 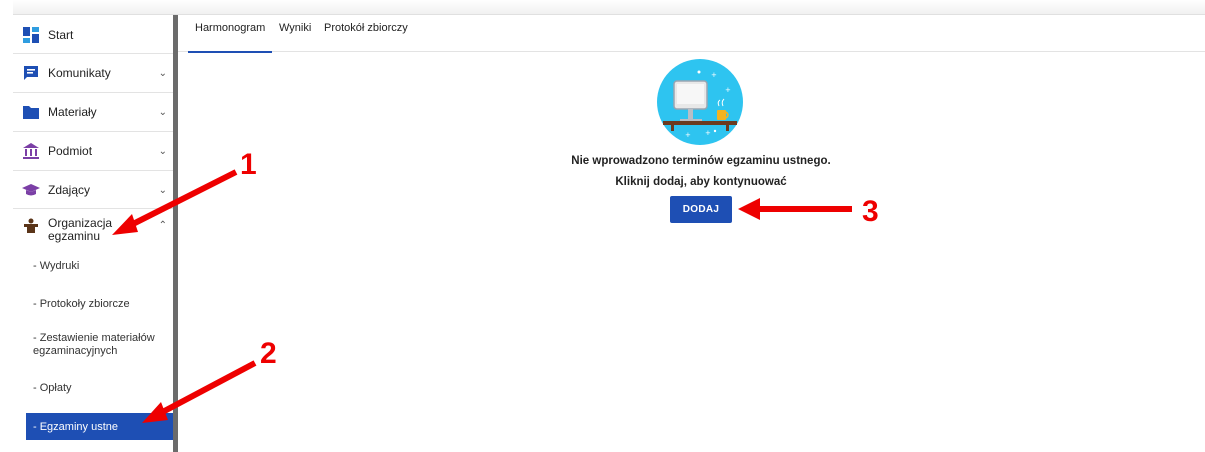 What do you see at coordinates (52, 388) in the screenshot?
I see `subitem-label: - Opłaty` at bounding box center [52, 388].